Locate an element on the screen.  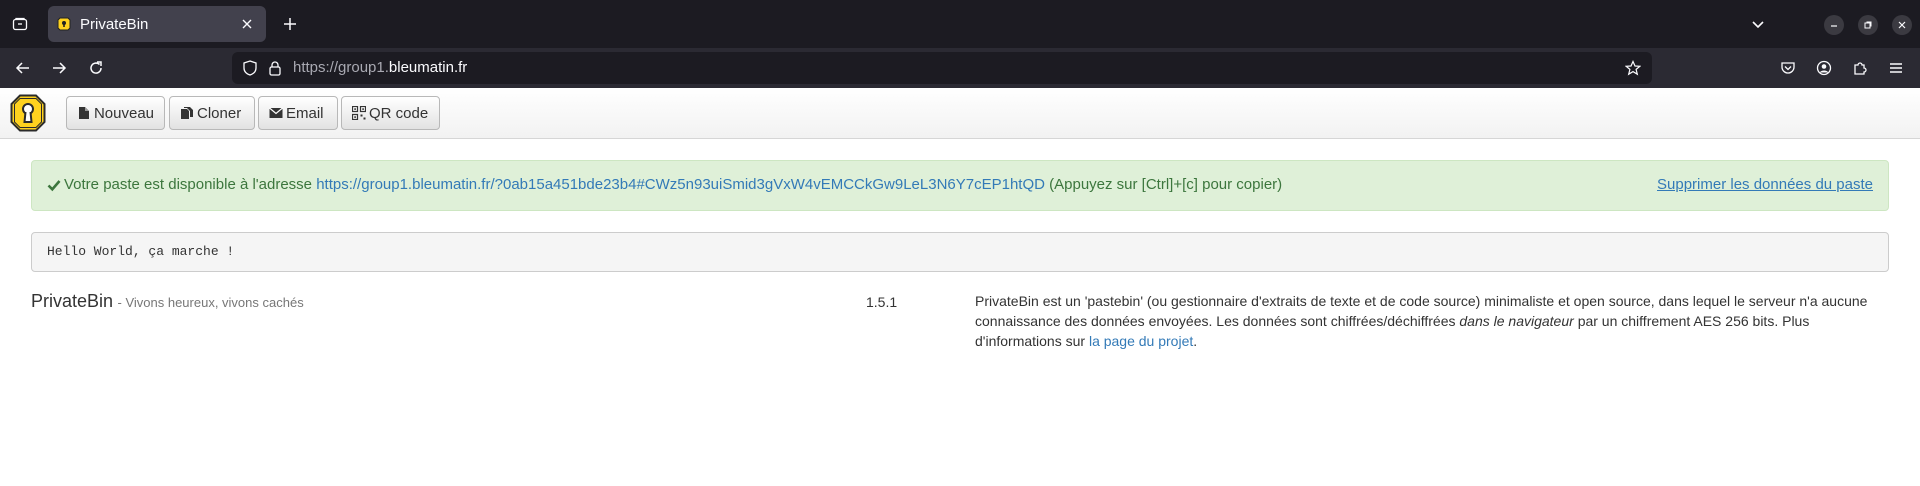
clone-button-label: Cloner is located at coordinates (219, 113).